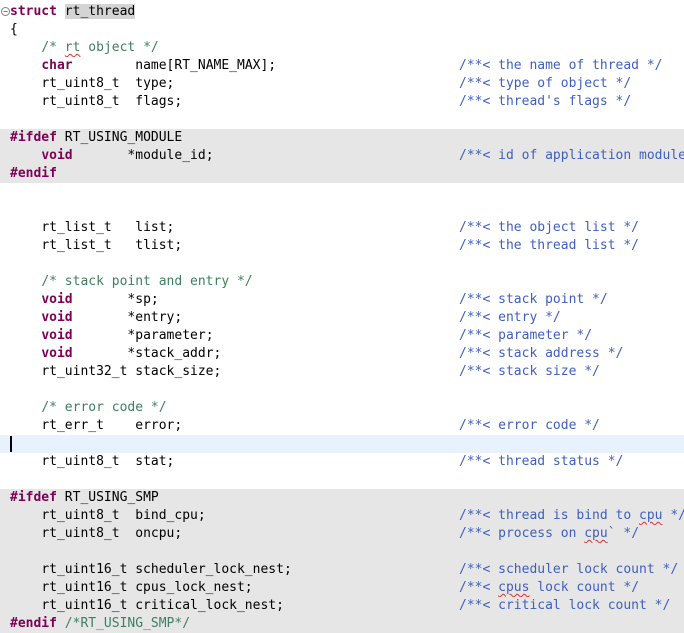  What do you see at coordinates (213, 569) in the screenshot?
I see `field: scheduler_lock_nest;` at bounding box center [213, 569].